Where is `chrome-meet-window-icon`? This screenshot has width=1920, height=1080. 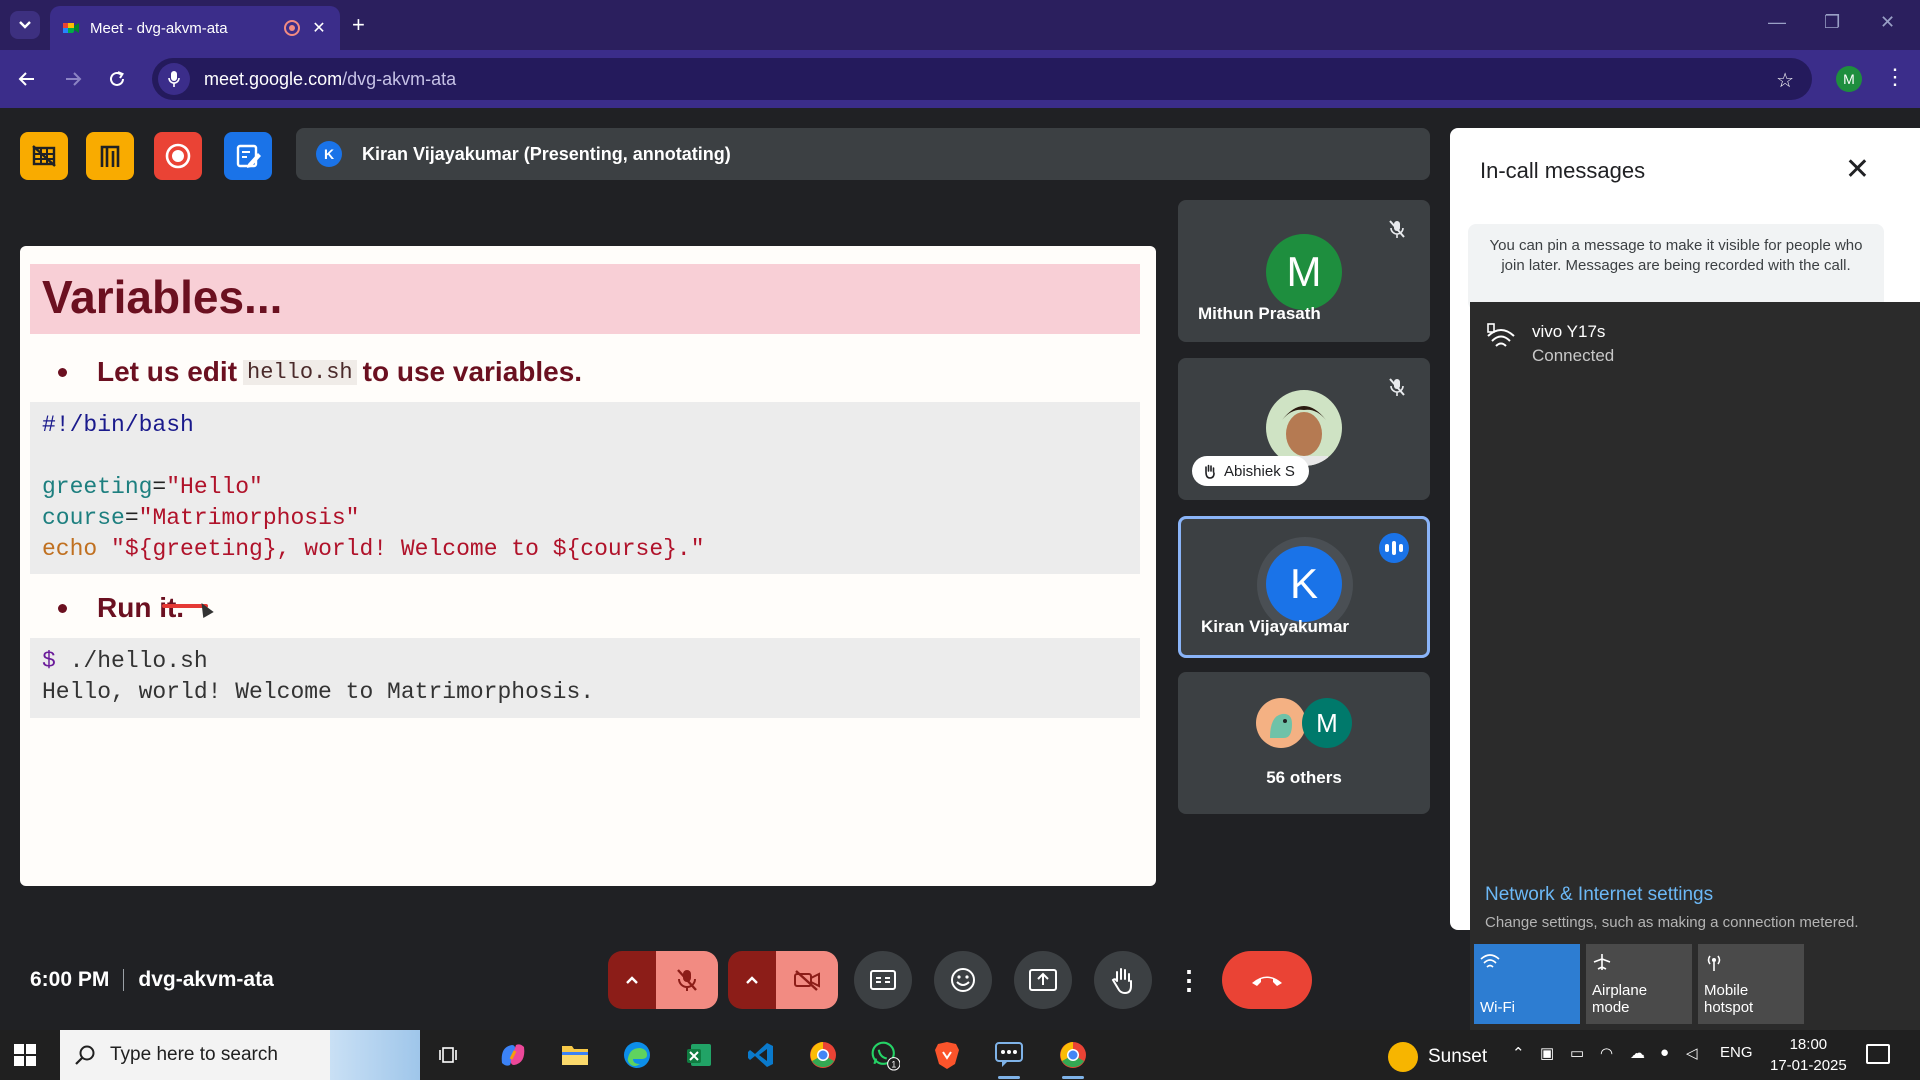
chrome-meet-window-icon is located at coordinates (1073, 1055).